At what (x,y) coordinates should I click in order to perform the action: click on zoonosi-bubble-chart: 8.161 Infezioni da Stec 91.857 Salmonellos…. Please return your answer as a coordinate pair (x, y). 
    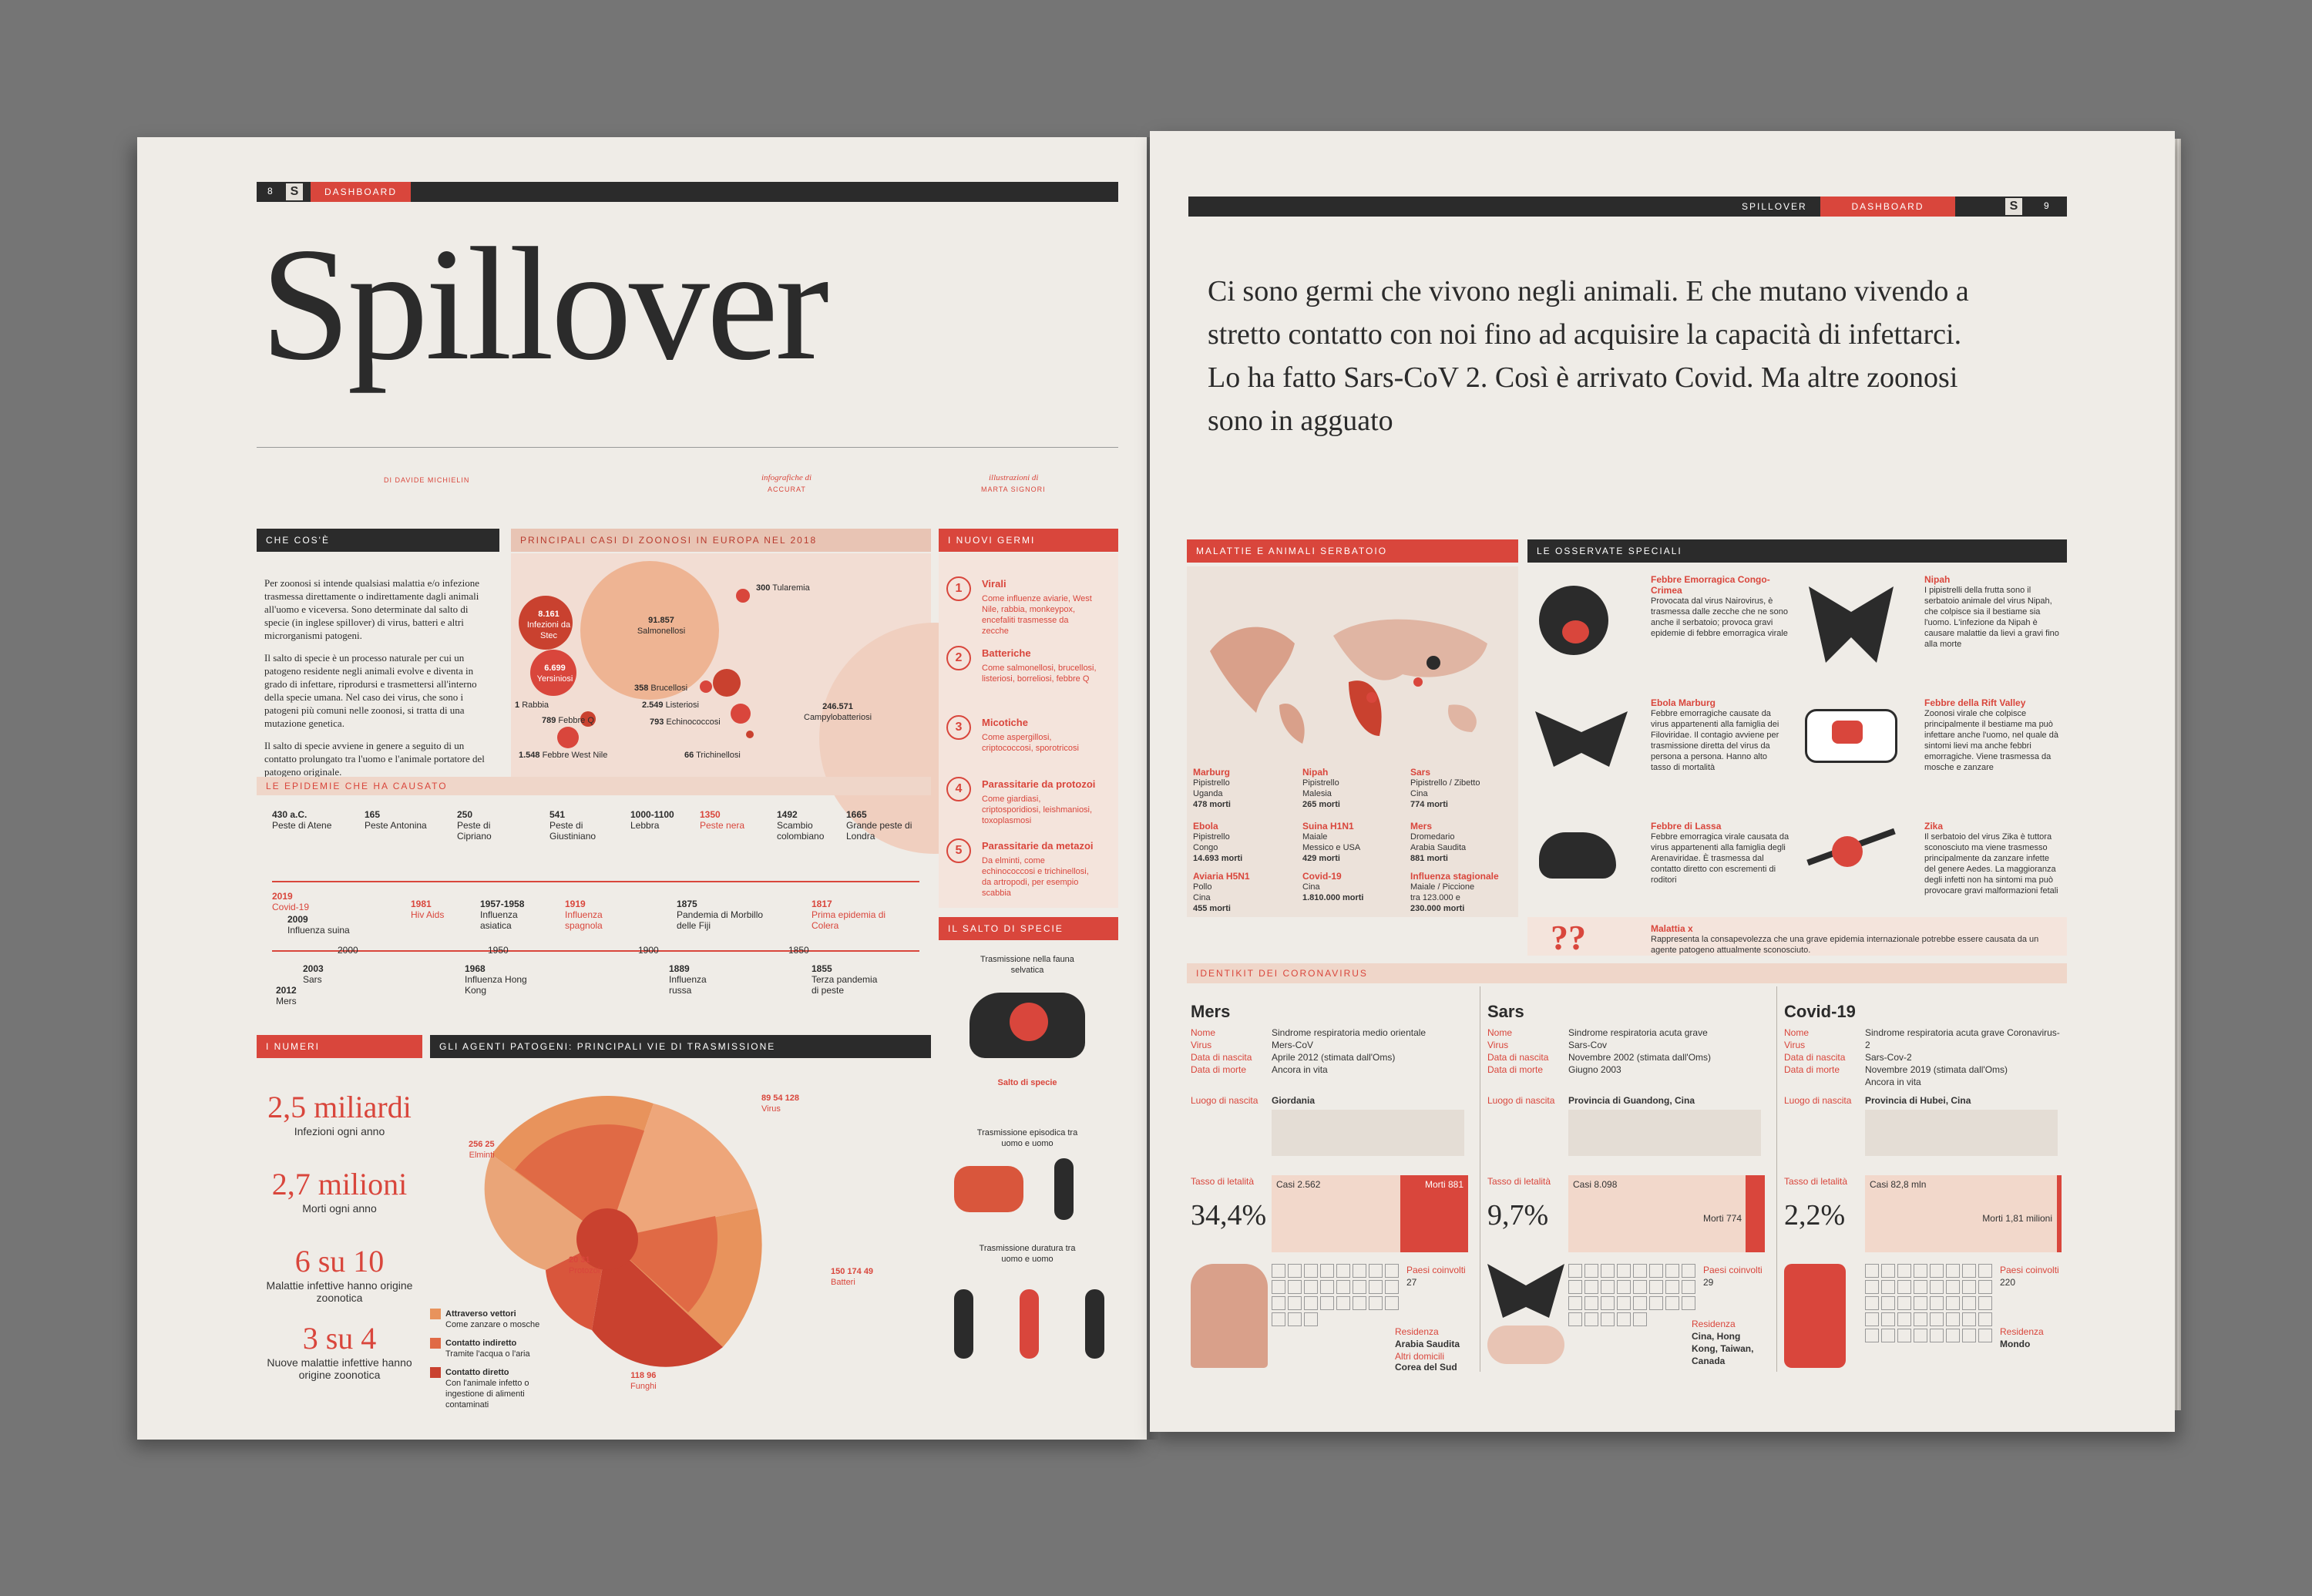
    Looking at the image, I should click on (780, 703).